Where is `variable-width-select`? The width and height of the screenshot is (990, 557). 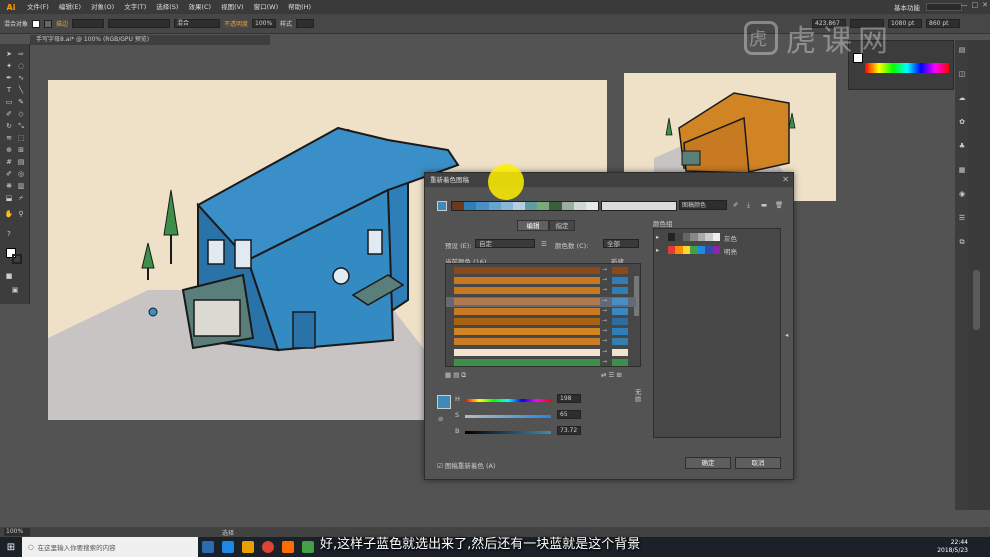 variable-width-select is located at coordinates (139, 23).